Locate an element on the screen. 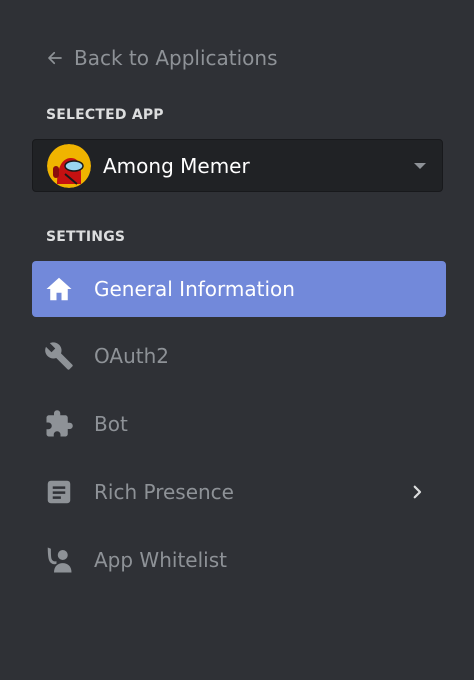  nav-item-bot: Bot is located at coordinates (239, 424).